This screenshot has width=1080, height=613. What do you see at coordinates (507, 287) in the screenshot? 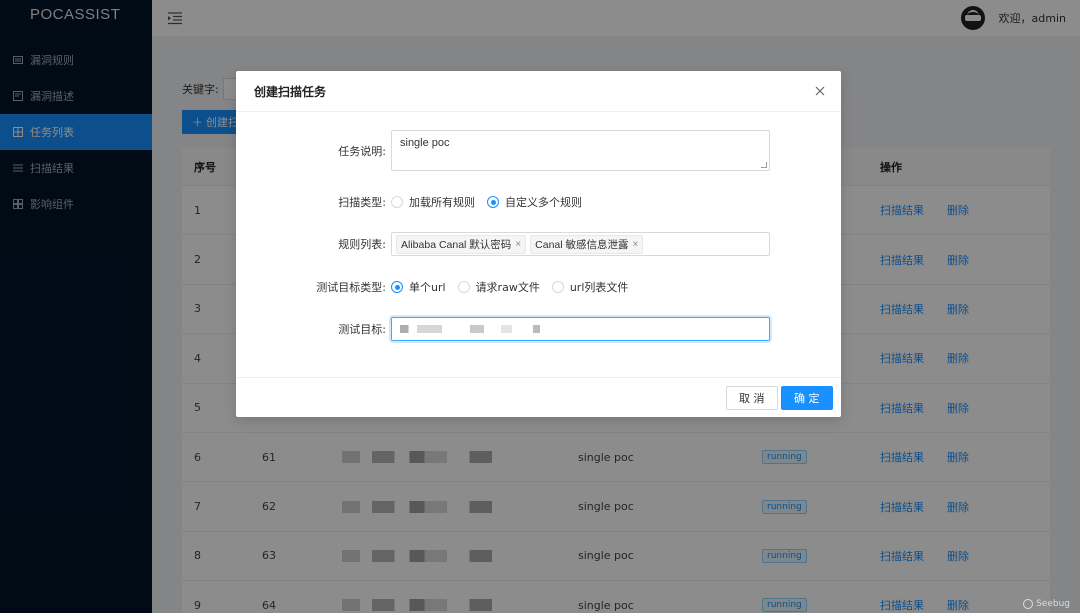
I see `radio-label: 请求raw文件` at bounding box center [507, 287].